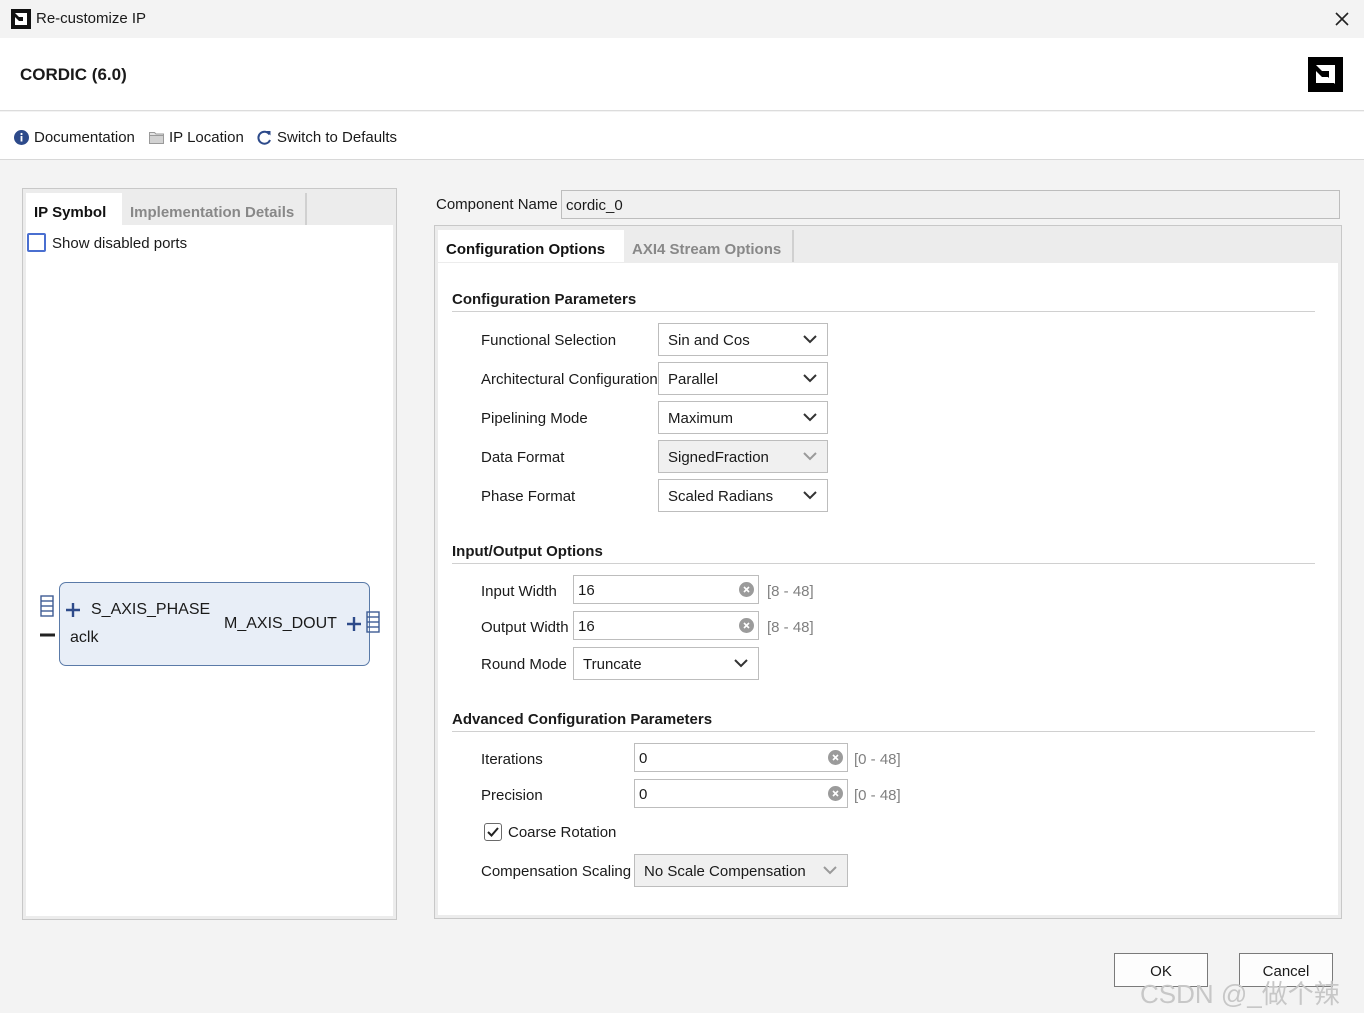  Describe the element at coordinates (214, 209) in the screenshot. I see `tab-implementation-details: Implementation Details` at that location.